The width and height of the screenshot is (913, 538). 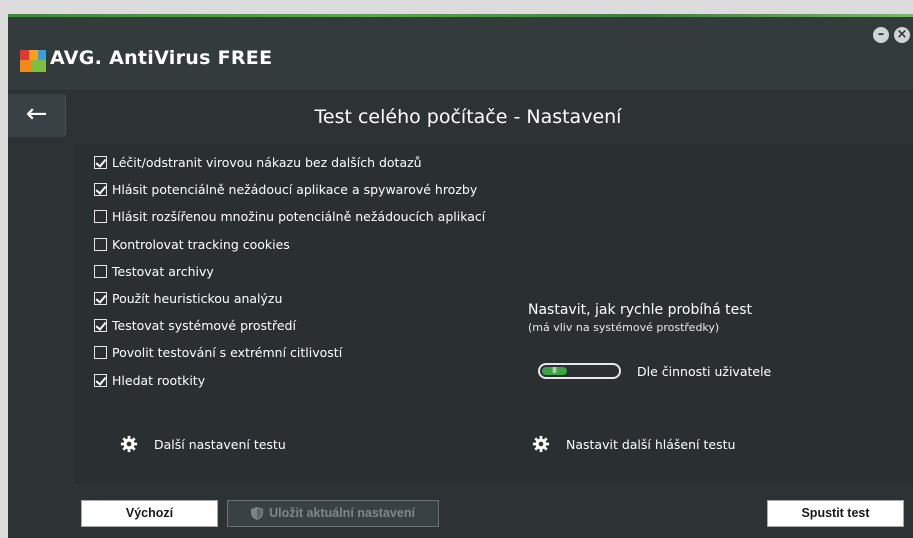 I want to click on scan-speed-slider: III, so click(x=579, y=371).